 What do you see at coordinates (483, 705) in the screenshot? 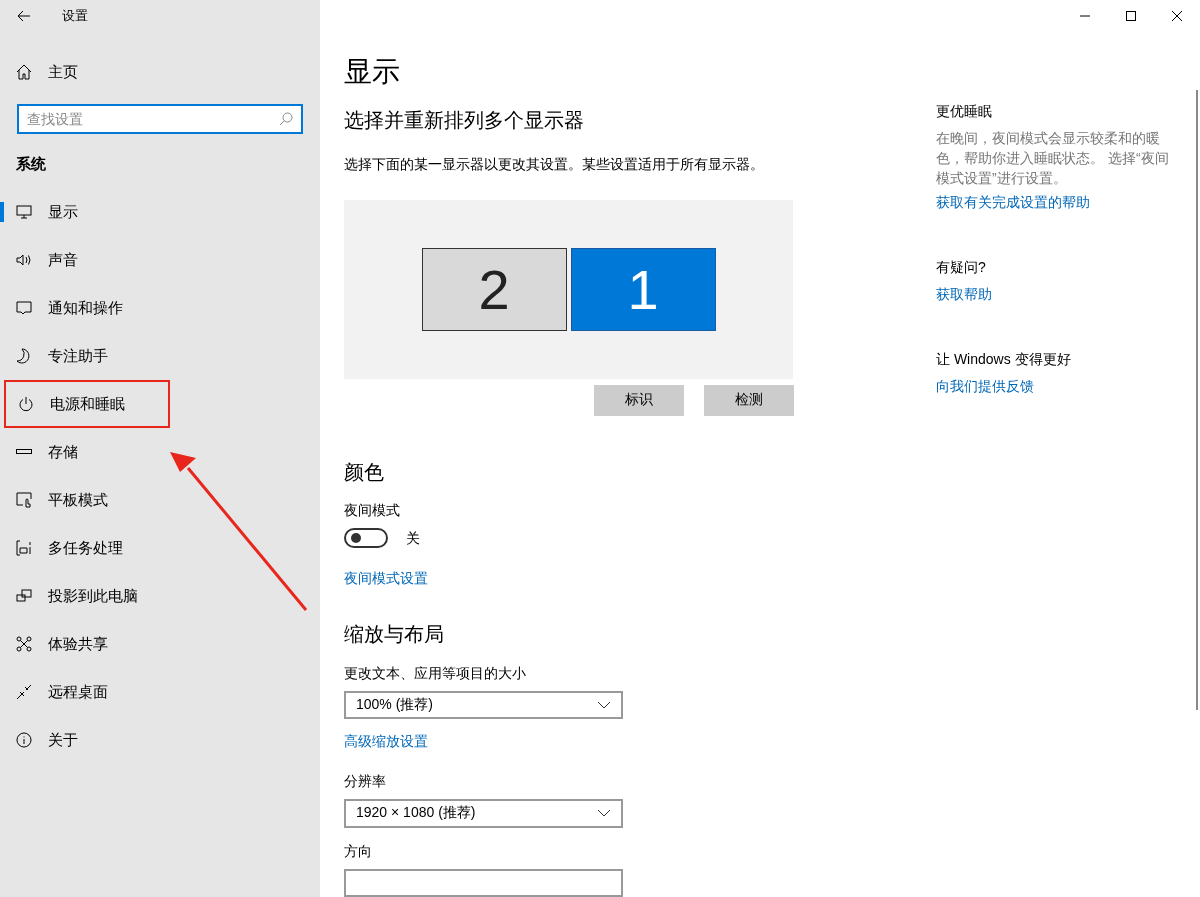
I see `dropdown: 100% (推荐)` at bounding box center [483, 705].